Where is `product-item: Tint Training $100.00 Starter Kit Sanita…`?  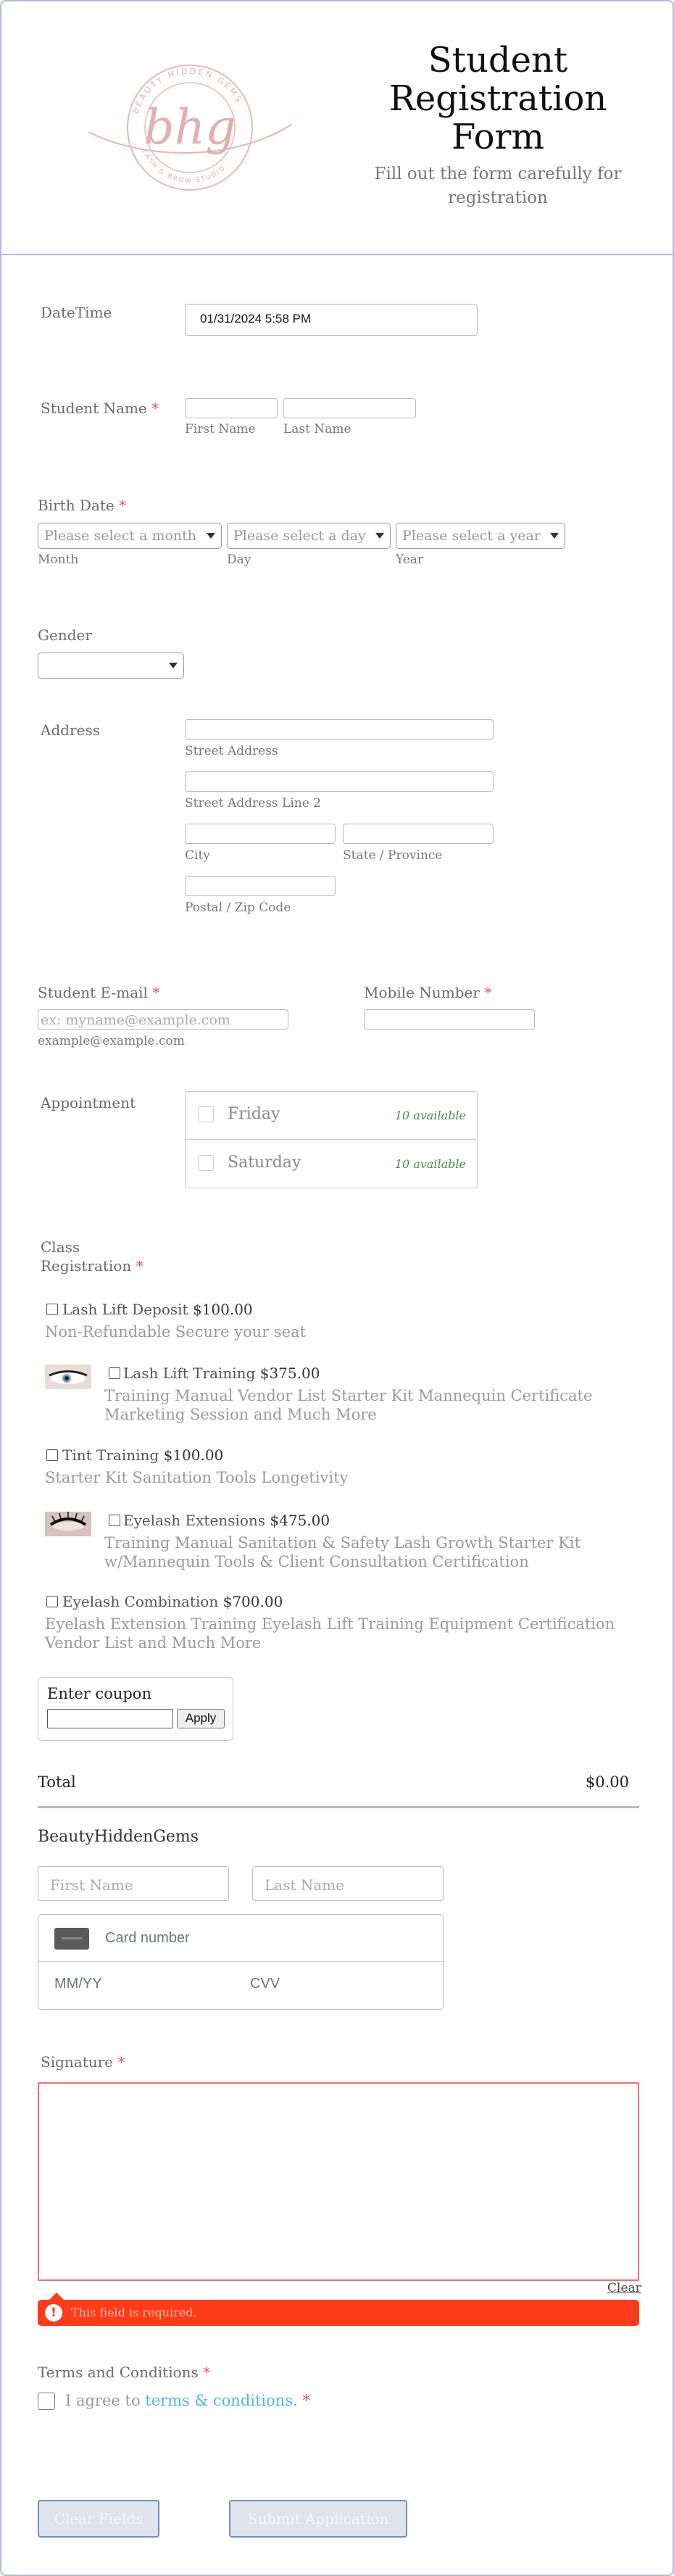
product-item: Tint Training $100.00 Starter Kit Sanita… is located at coordinates (335, 1468).